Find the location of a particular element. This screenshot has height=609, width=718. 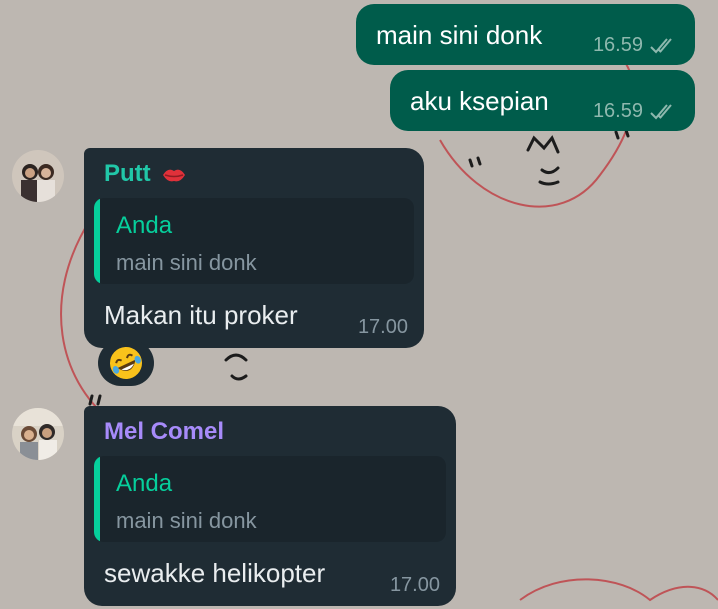

outgoing-message-bubble: main sini donk 16.59 is located at coordinates (525, 34).